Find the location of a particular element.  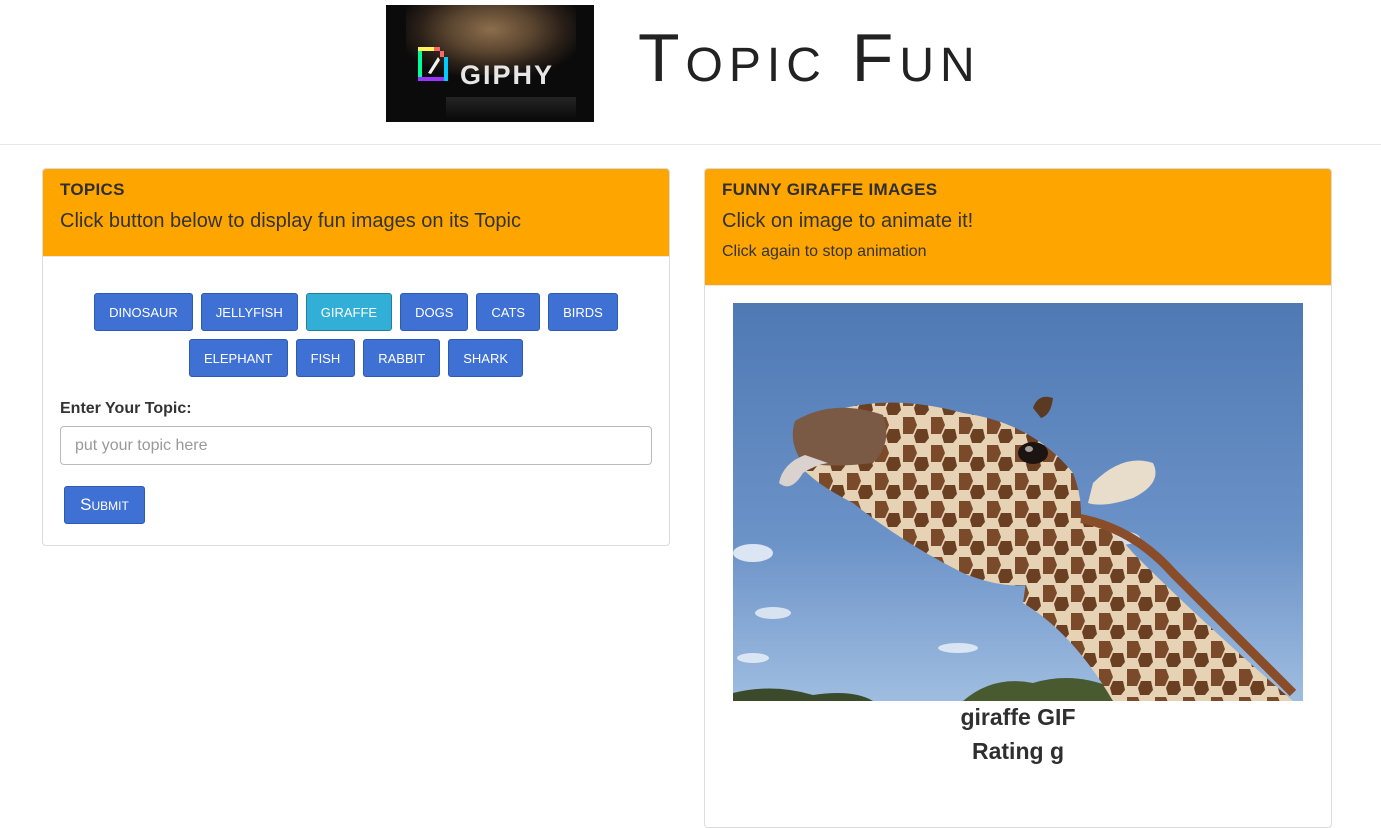

logo-text: GIPHY is located at coordinates (507, 75).